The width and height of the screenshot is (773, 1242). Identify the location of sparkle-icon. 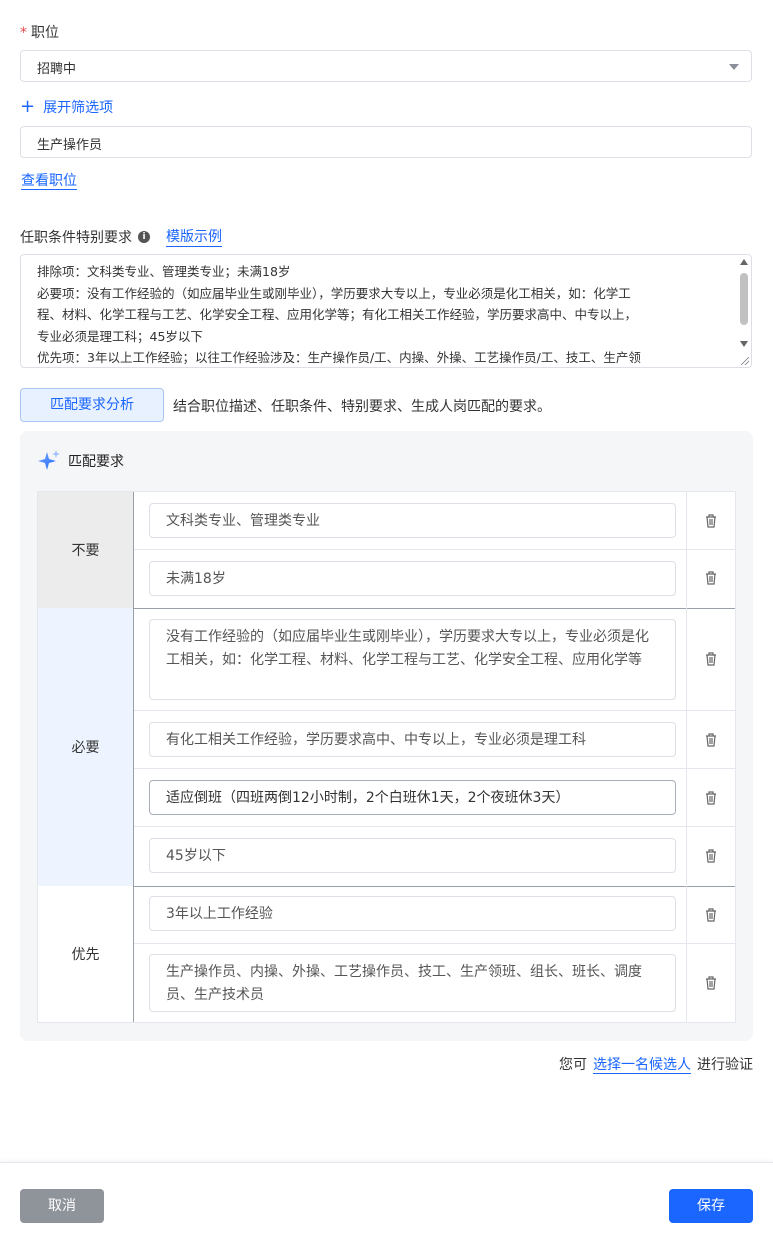
(49, 460).